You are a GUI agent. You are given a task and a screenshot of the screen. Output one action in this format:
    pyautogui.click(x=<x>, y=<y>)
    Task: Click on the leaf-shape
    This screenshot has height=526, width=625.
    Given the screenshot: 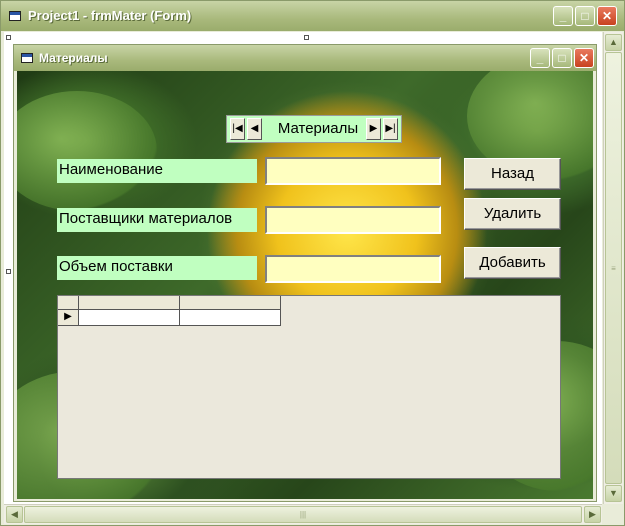 What is the action you would take?
    pyautogui.click(x=87, y=151)
    